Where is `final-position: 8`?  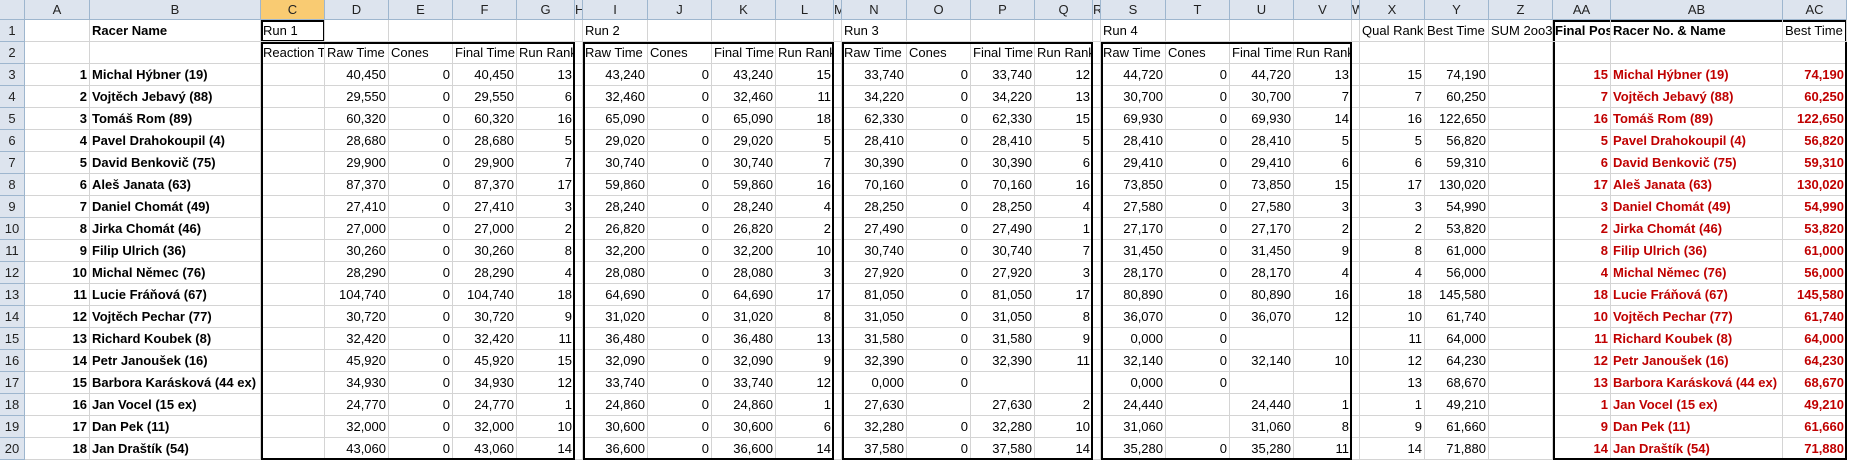 final-position: 8 is located at coordinates (1582, 251).